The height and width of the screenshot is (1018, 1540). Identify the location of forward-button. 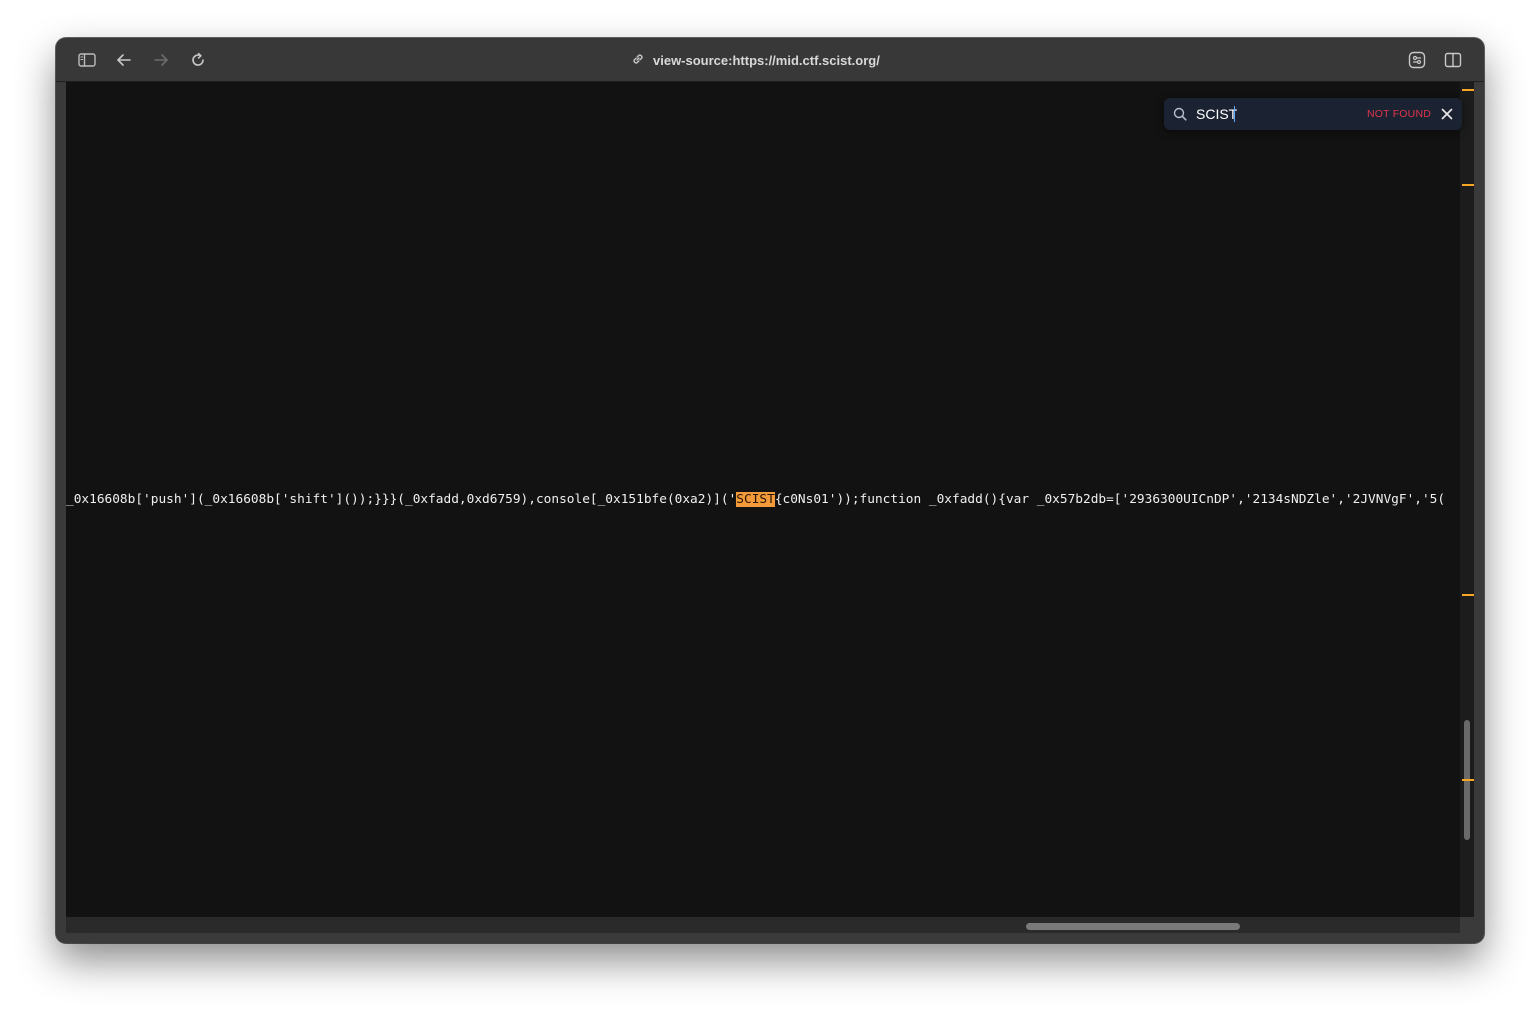
(161, 60).